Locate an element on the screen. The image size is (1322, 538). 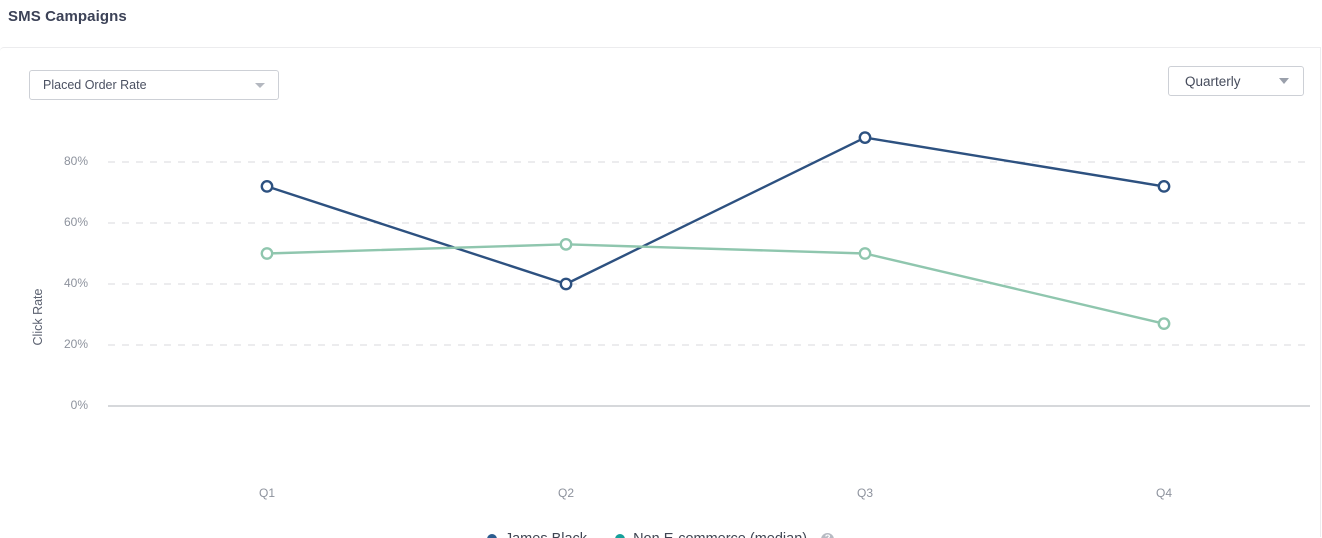
legend-label: James Black is located at coordinates (546, 534).